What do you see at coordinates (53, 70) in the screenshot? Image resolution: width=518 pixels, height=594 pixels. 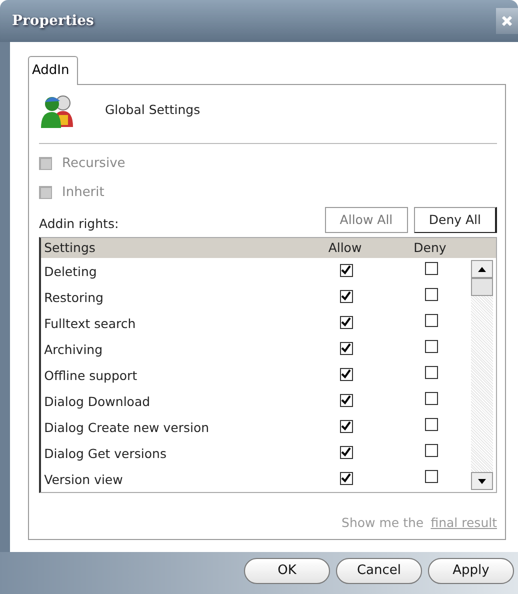 I see `tab: AddIn` at bounding box center [53, 70].